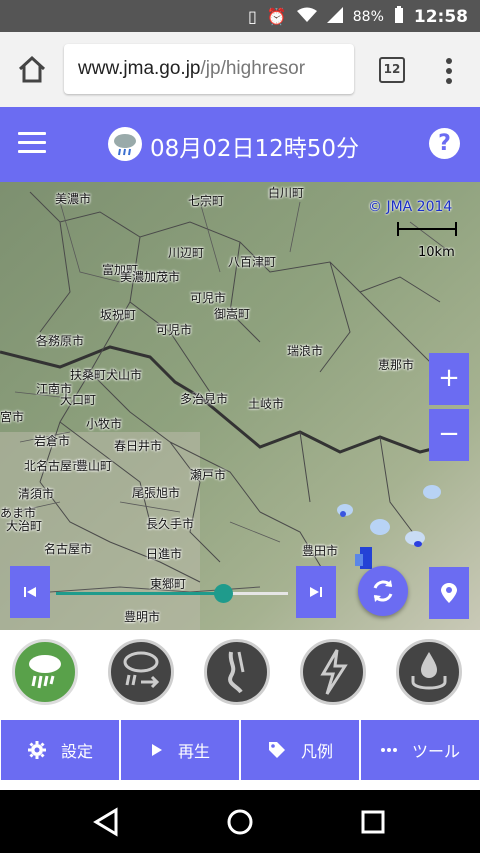 This screenshot has height=857, width=480. I want to click on tools-label: ツール, so click(435, 751).